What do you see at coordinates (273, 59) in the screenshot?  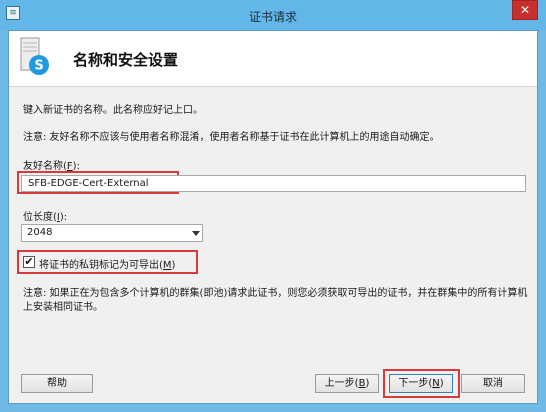 I see `wizard-header: S 名称和安全设置` at bounding box center [273, 59].